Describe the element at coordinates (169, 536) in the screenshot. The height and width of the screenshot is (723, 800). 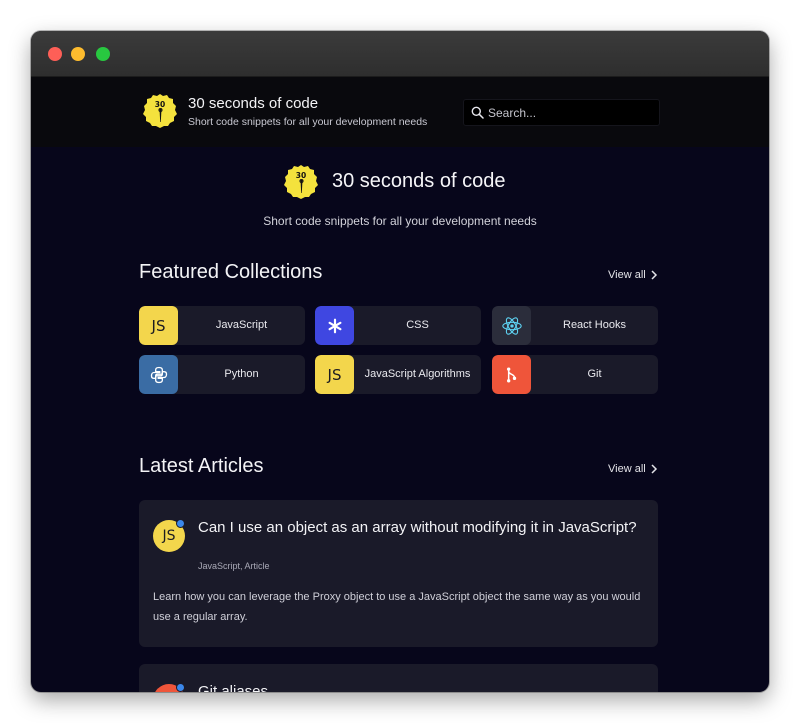
I see `avatar-text: JS` at that location.